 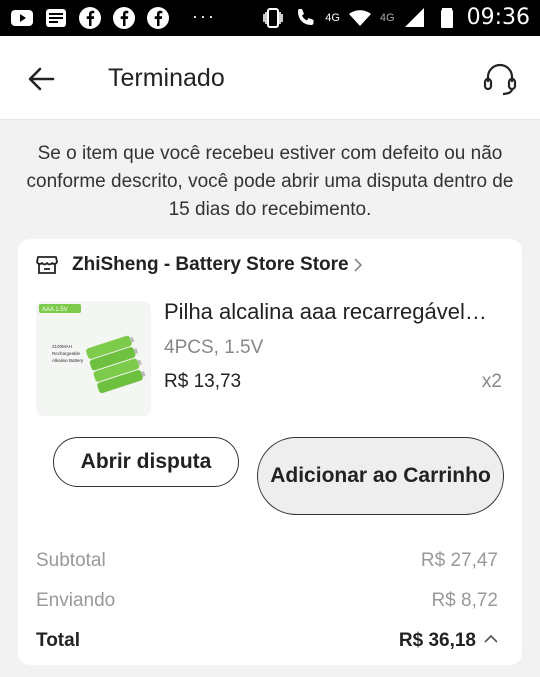 I want to click on call-4g-icon, so click(x=306, y=16).